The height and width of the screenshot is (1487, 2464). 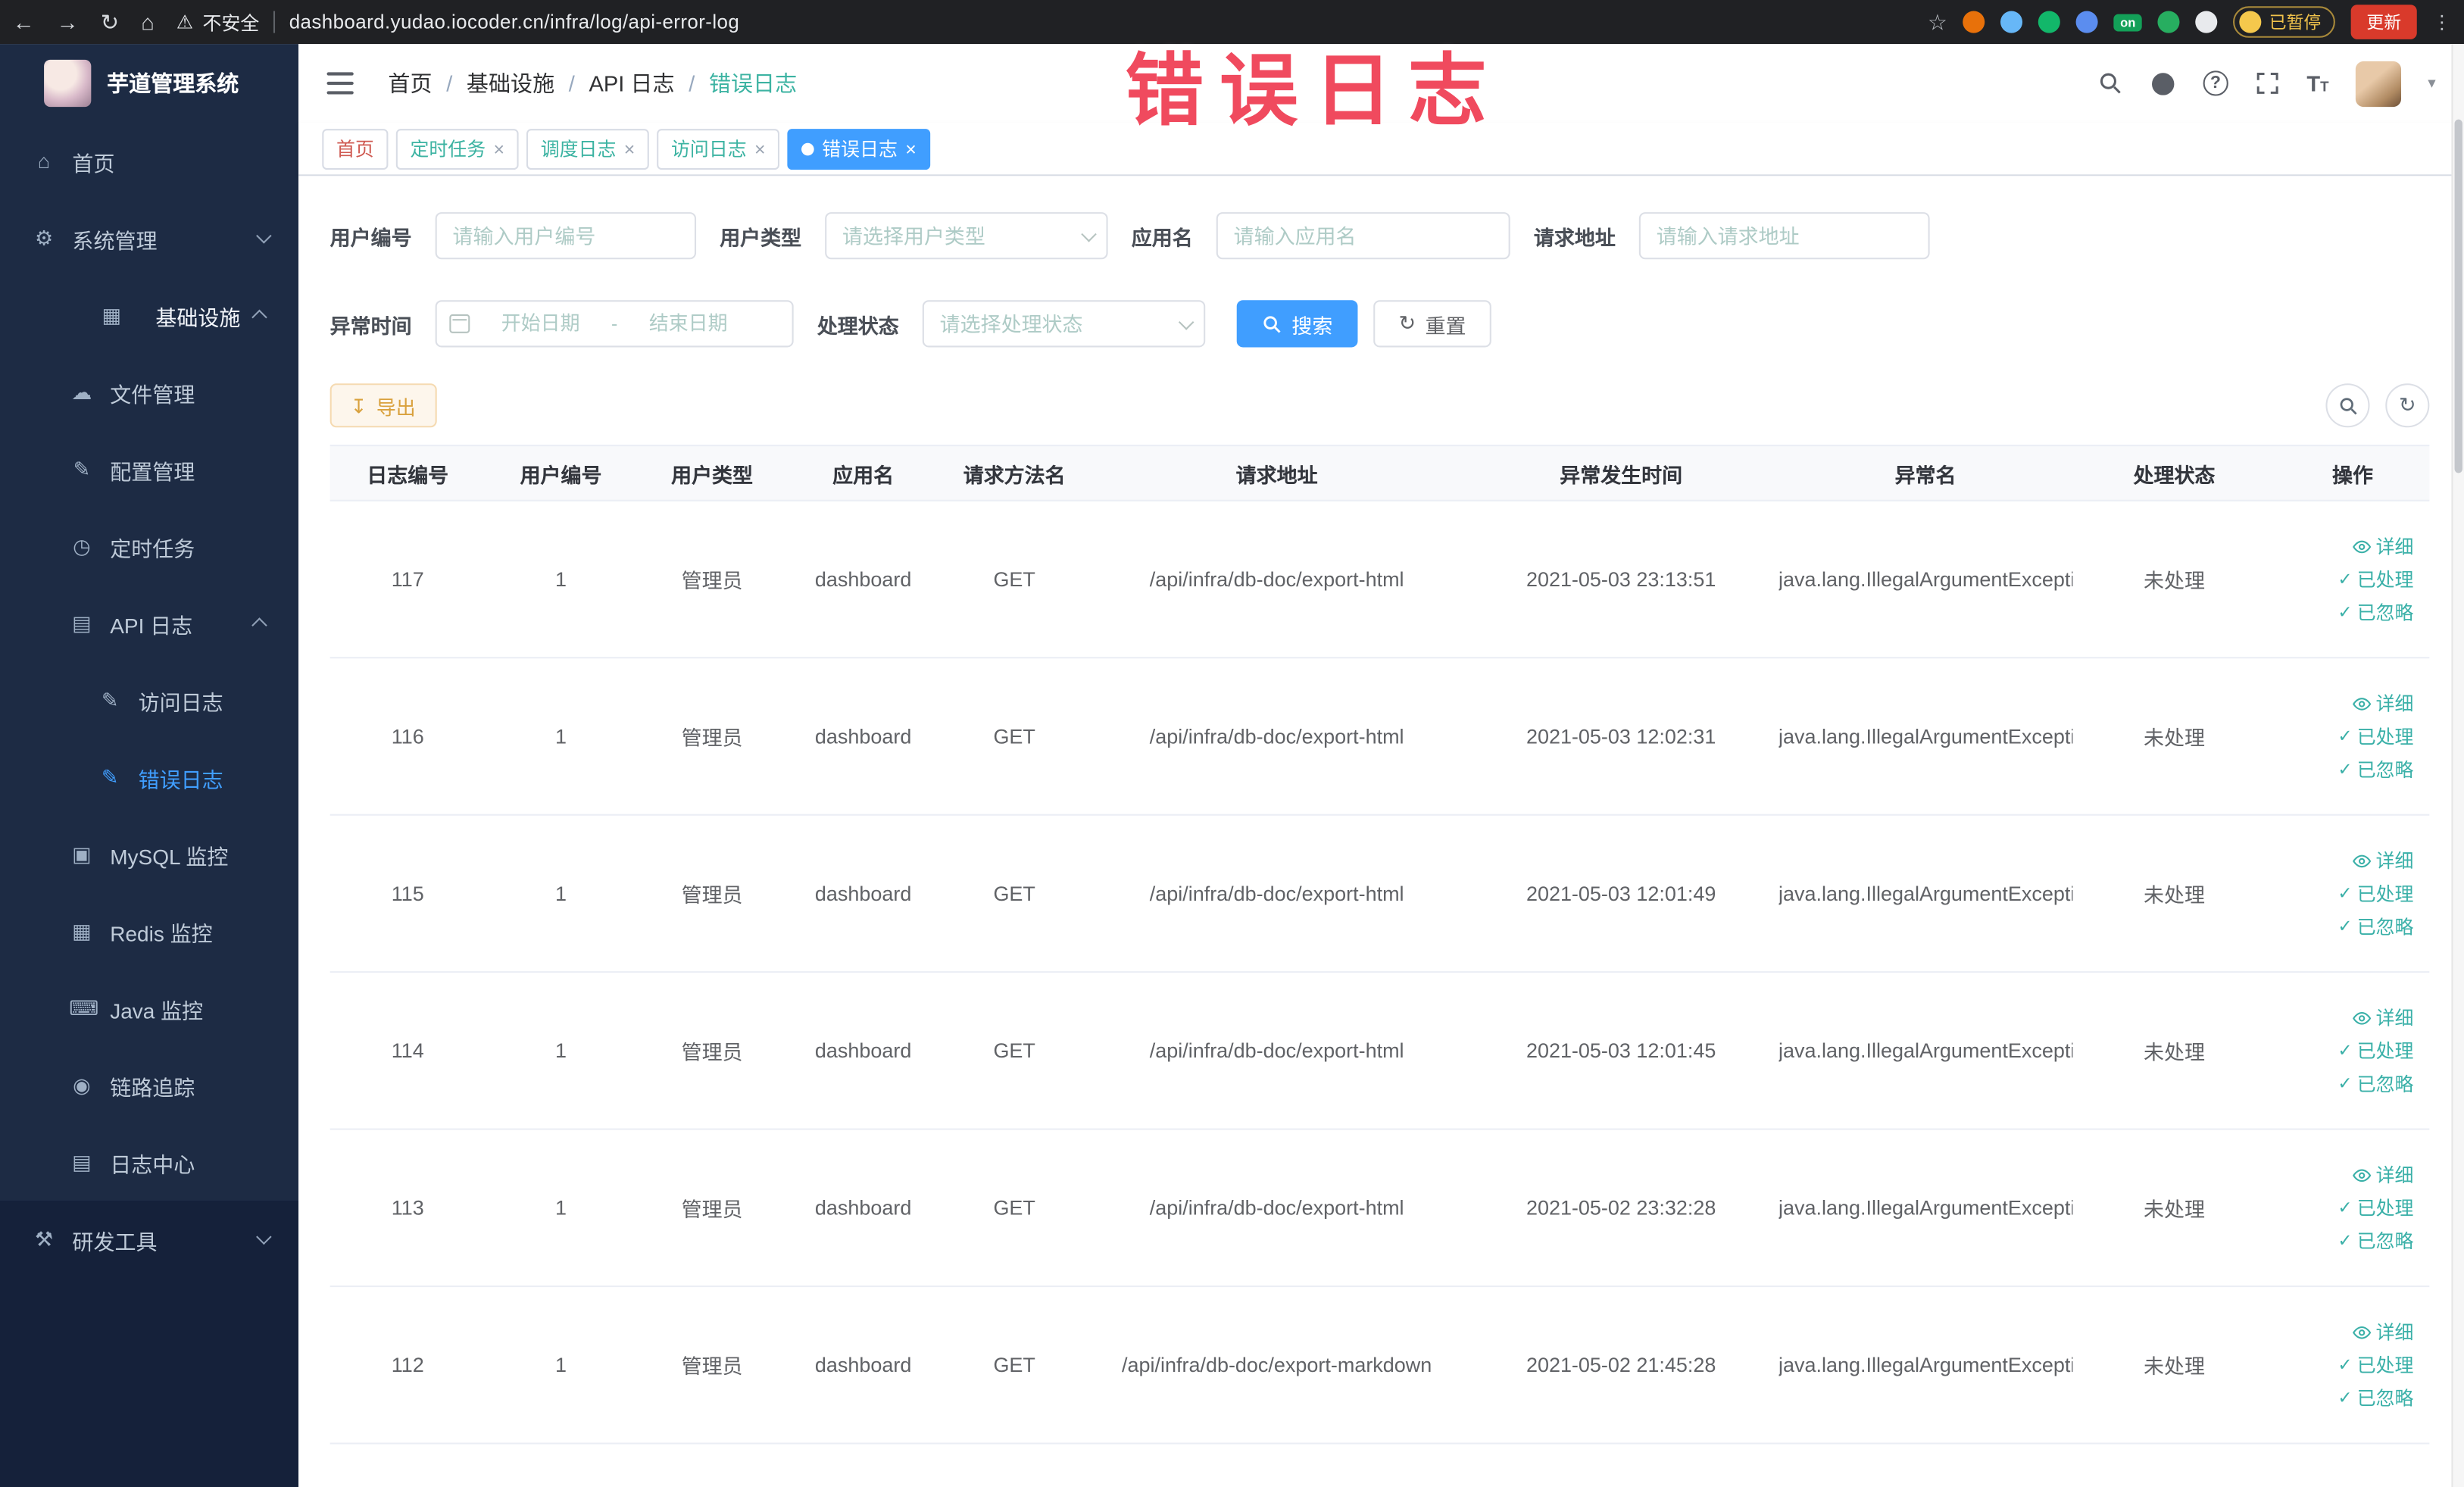 I want to click on date-range-picker: -, so click(x=614, y=324).